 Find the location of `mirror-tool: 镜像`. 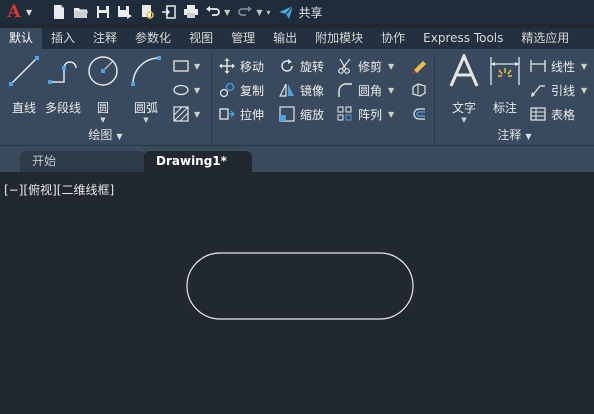

mirror-tool: 镜像 is located at coordinates (301, 90).